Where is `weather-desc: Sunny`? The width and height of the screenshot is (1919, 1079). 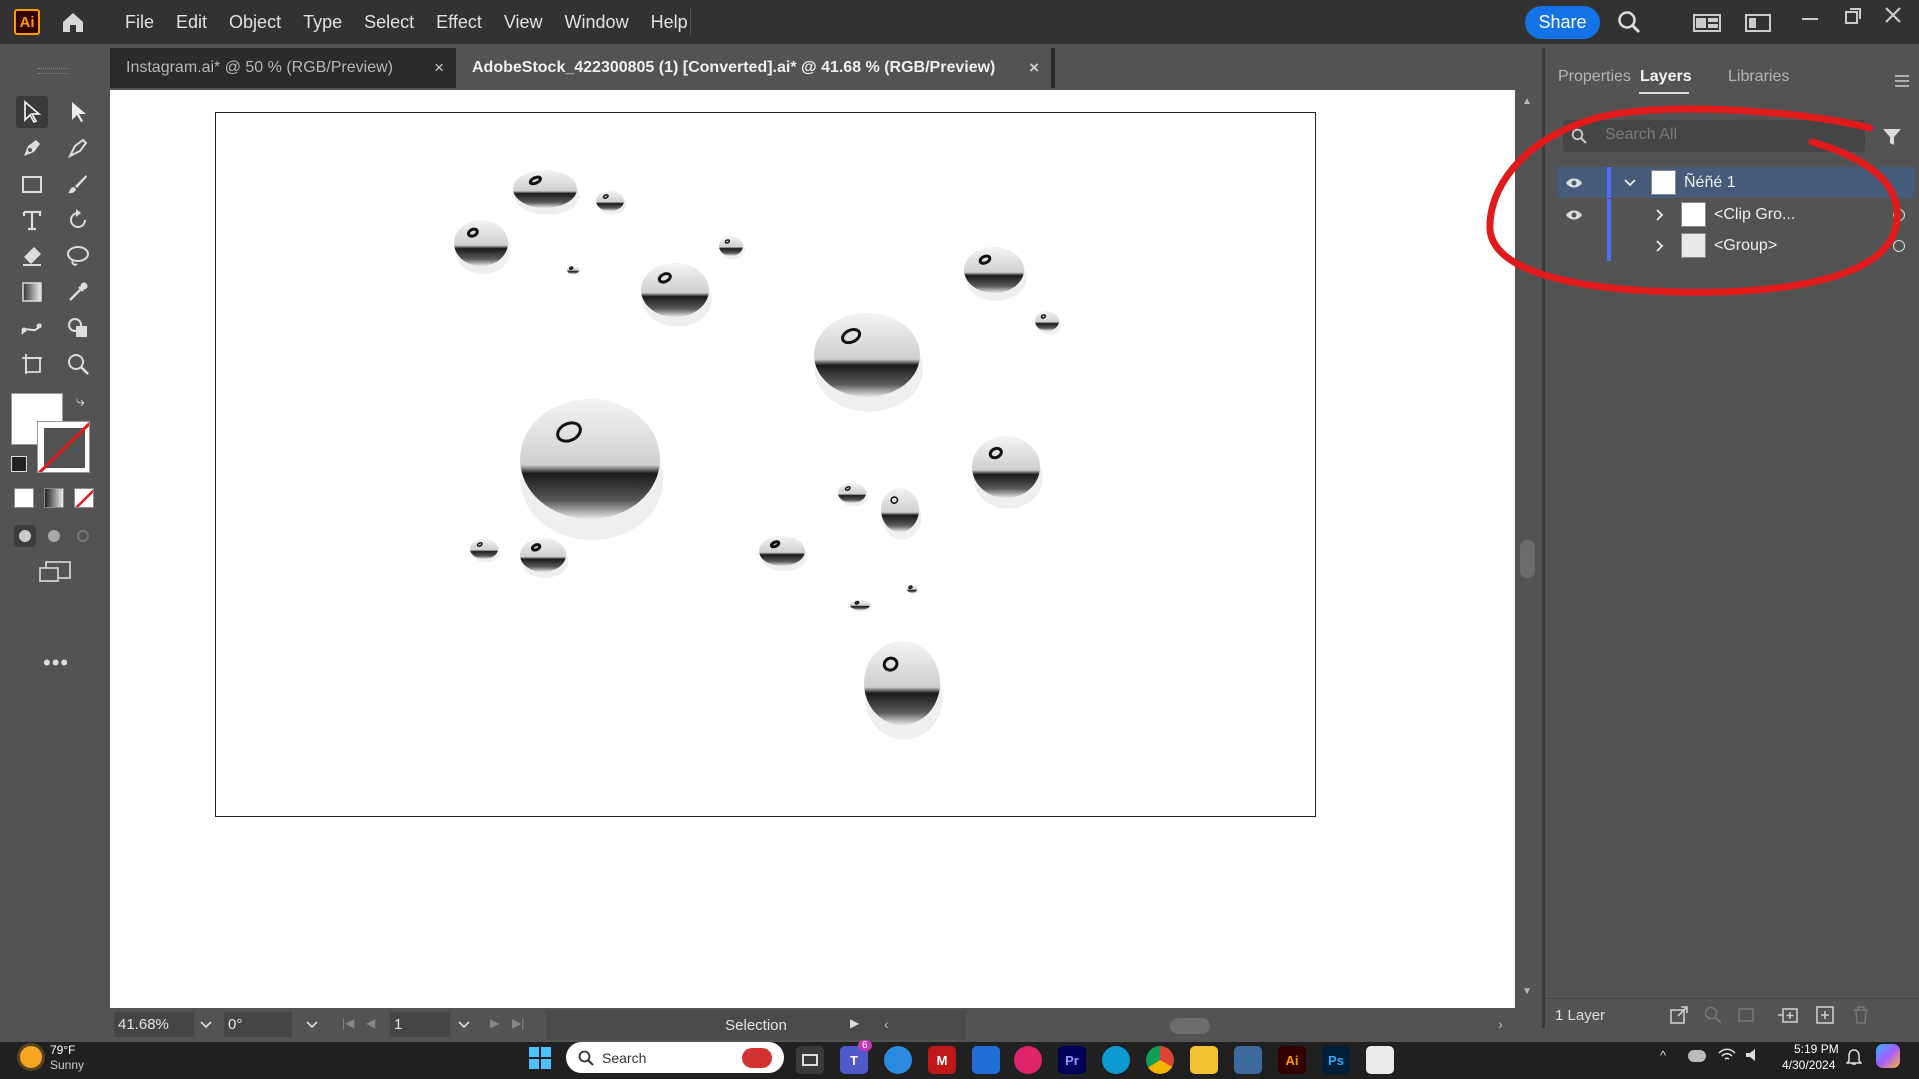 weather-desc: Sunny is located at coordinates (67, 1065).